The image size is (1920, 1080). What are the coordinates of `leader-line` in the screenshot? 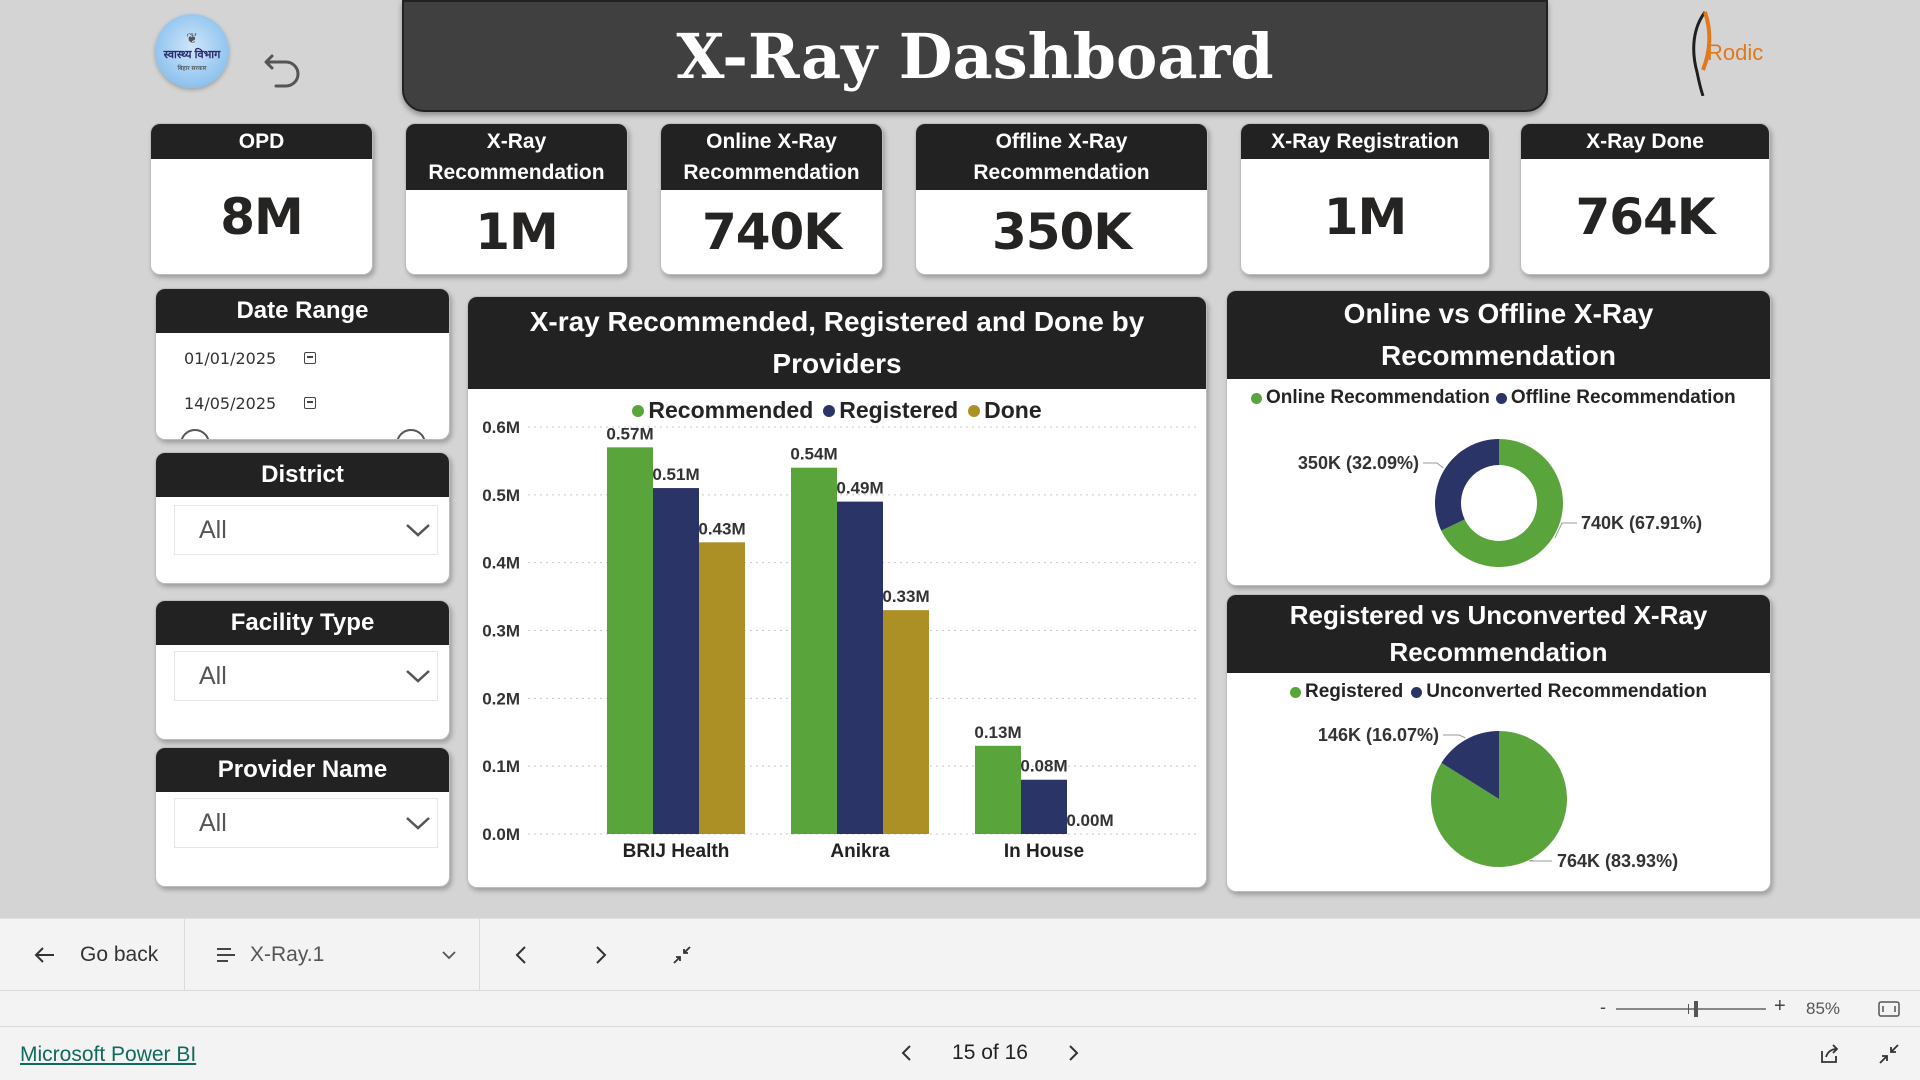 It's located at (1433, 465).